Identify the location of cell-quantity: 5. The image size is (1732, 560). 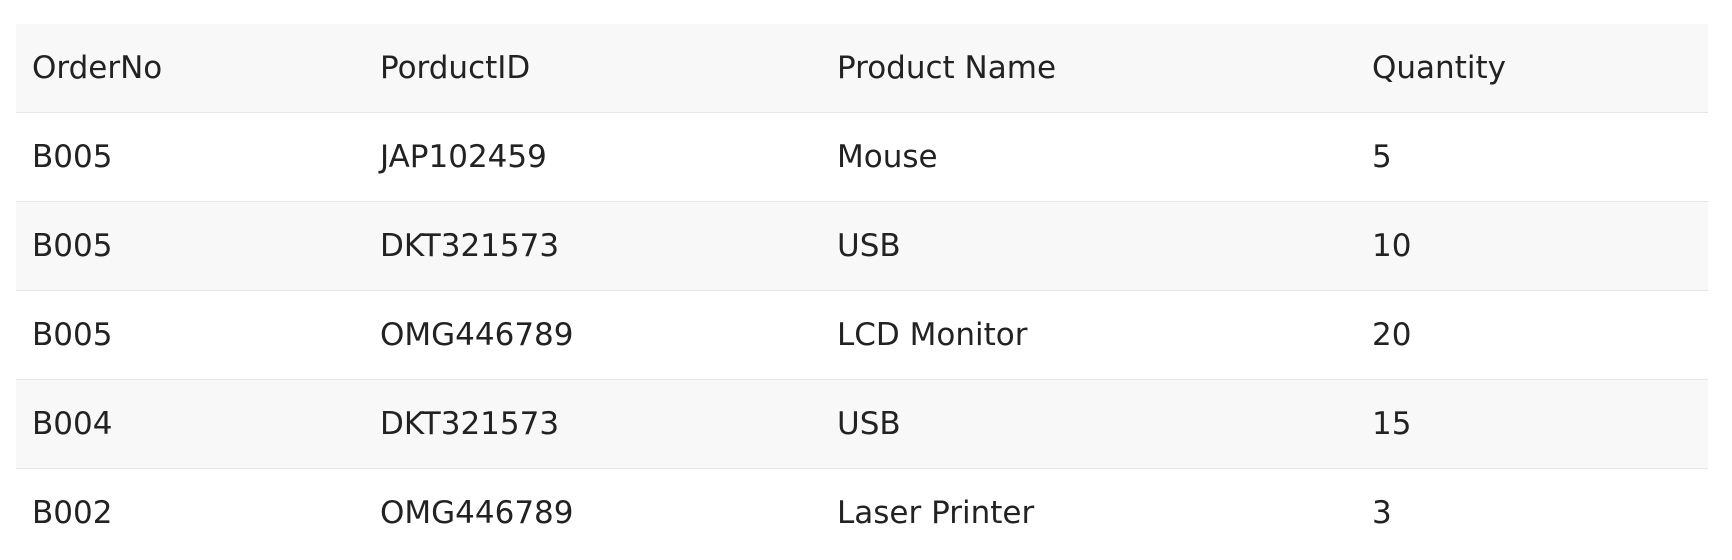
(1532, 157).